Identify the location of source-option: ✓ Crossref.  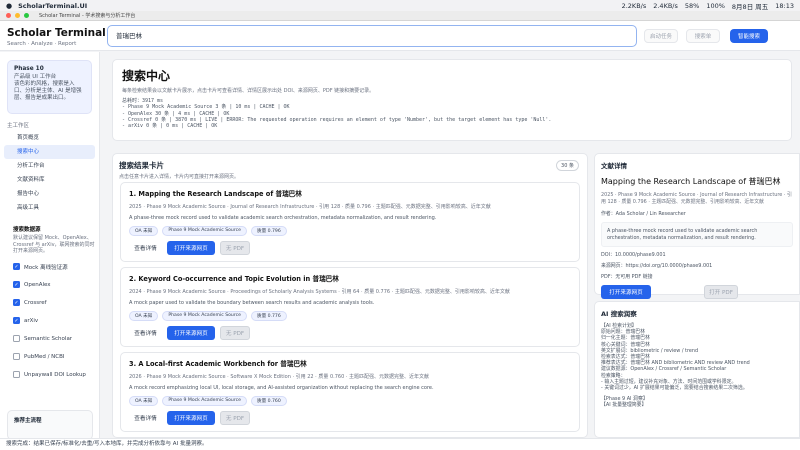
(49, 303).